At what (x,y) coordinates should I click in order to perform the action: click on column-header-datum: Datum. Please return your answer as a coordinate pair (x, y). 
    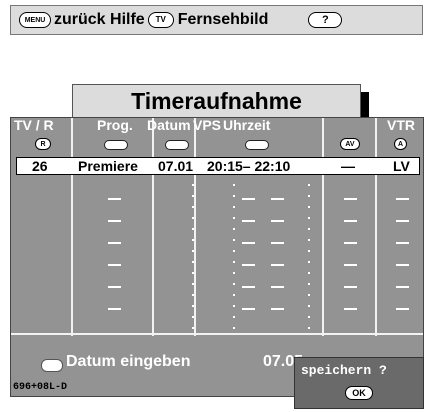
    Looking at the image, I should click on (169, 125).